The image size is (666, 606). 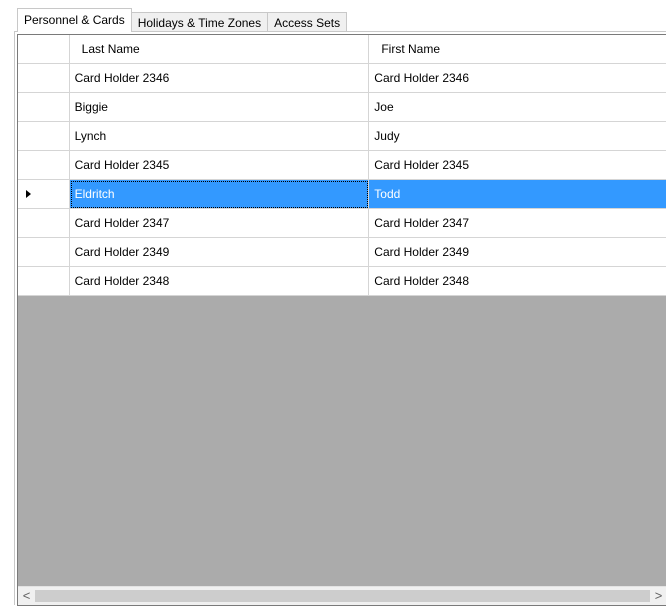 I want to click on tab-holidays-time-zones: Holidays & Time Zones, so click(x=199, y=22).